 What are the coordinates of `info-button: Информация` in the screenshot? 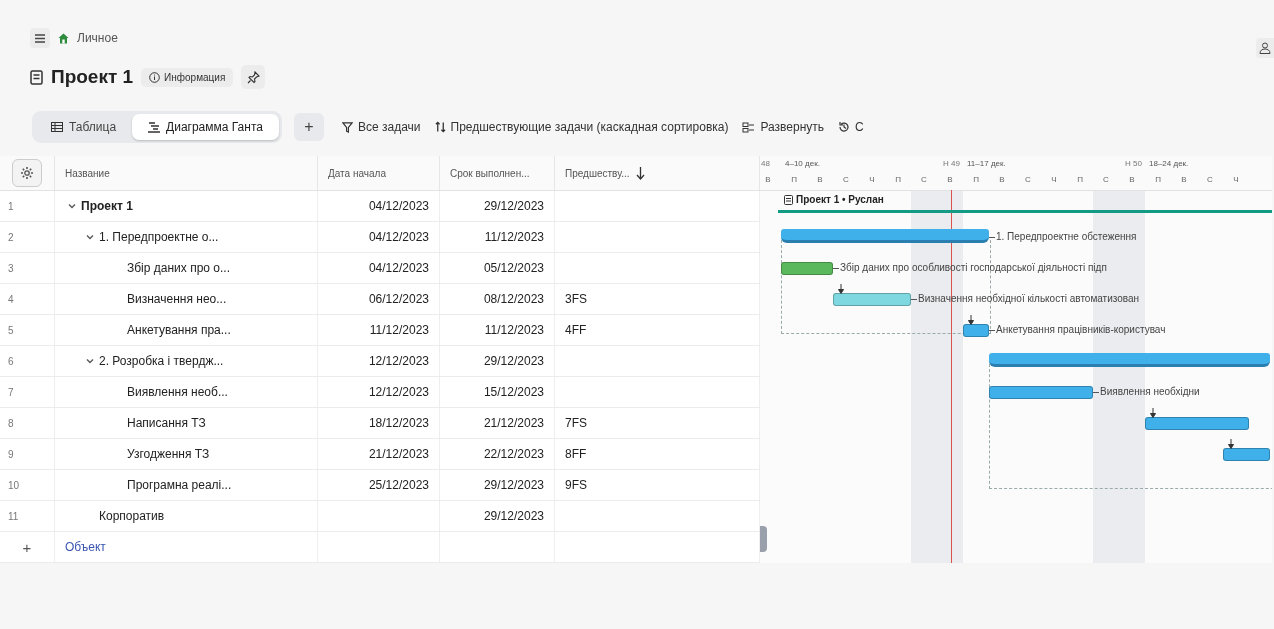 It's located at (187, 77).